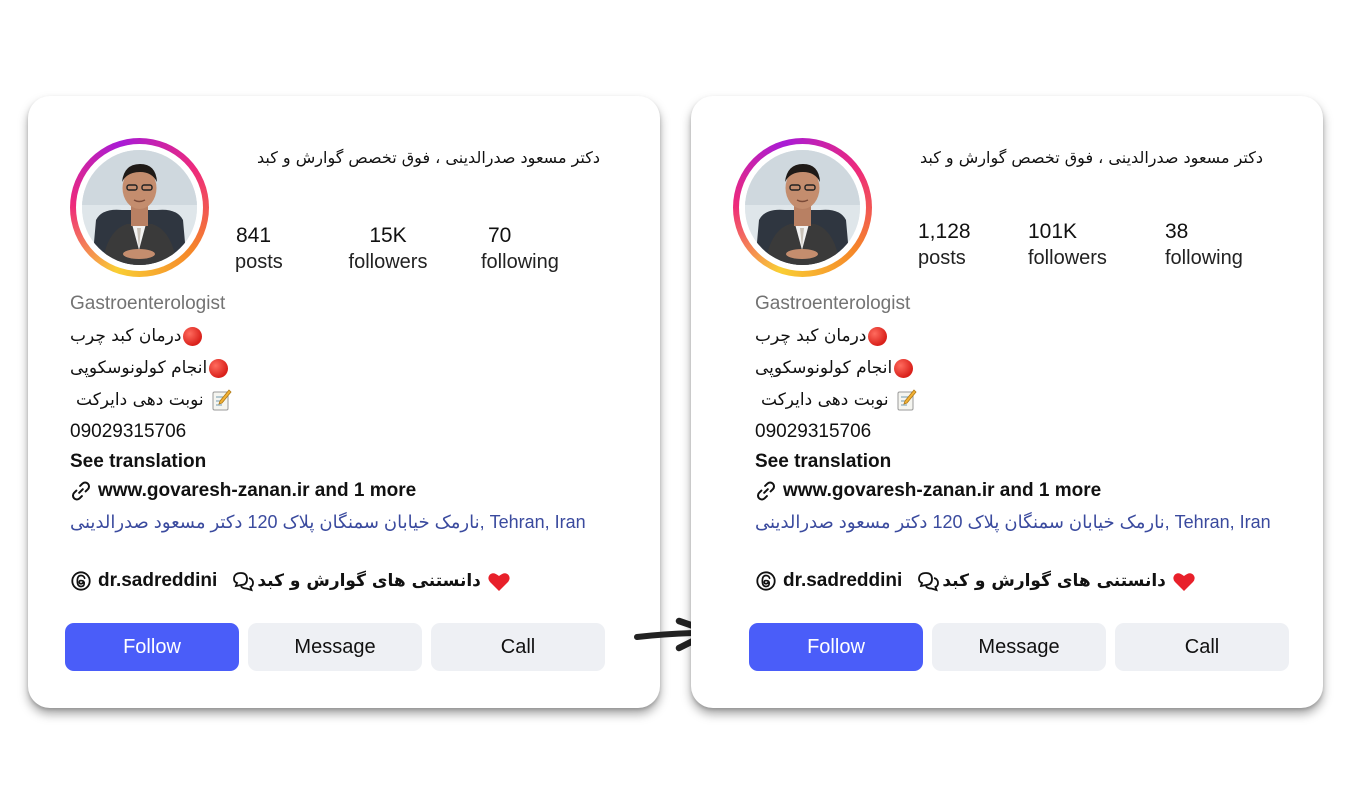  I want to click on stat-posts: 841 posts, so click(259, 249).